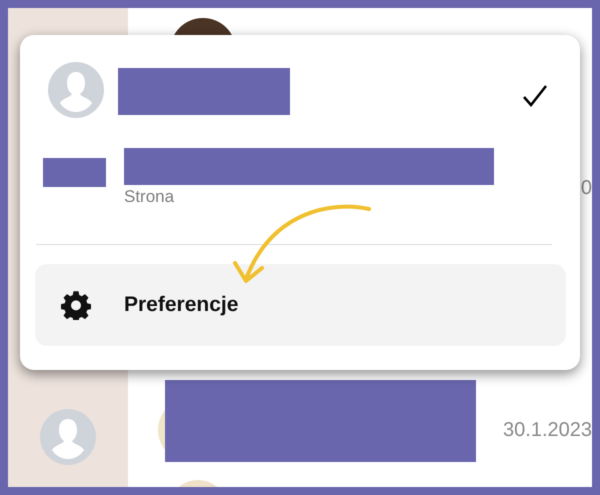  I want to click on account-type-label: Strona, so click(150, 197).